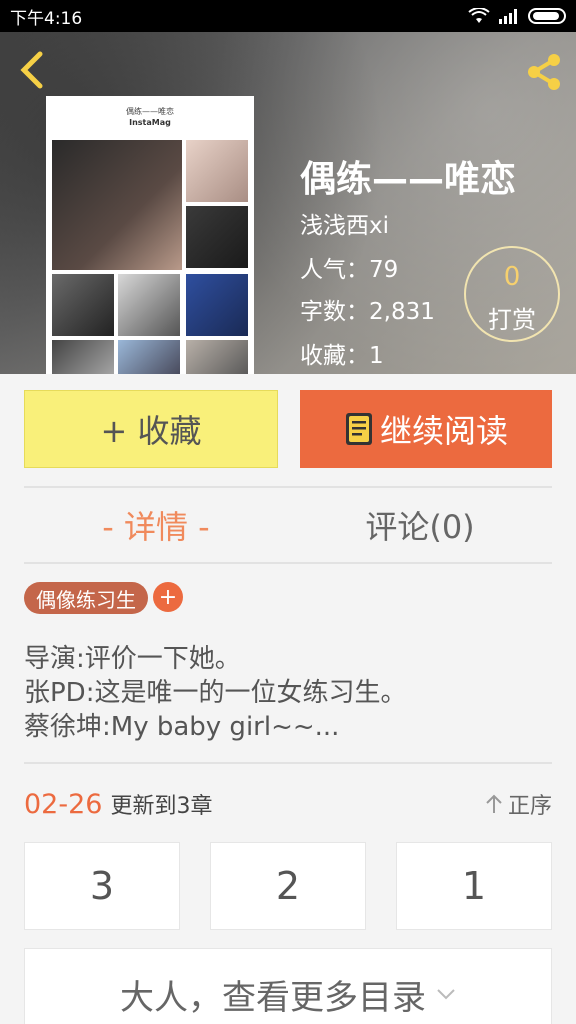  I want to click on add-tag-button: +, so click(168, 597).